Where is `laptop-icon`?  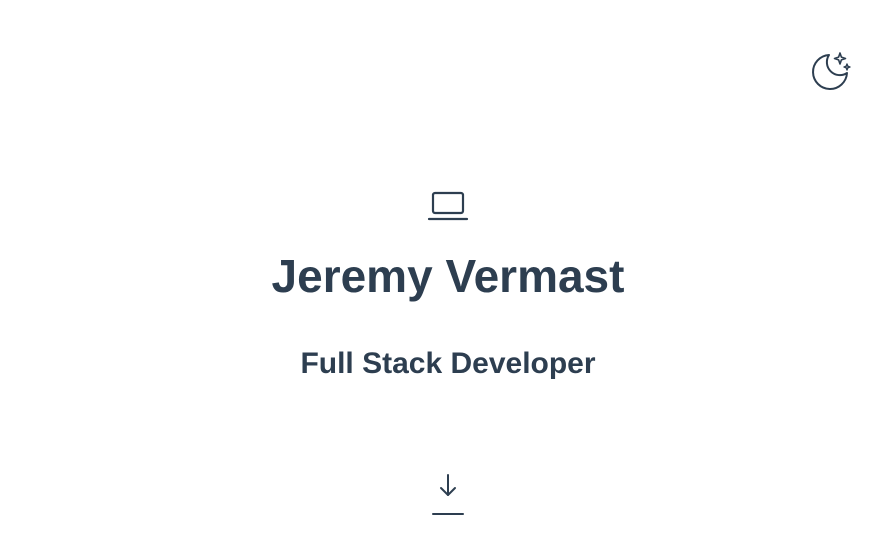 laptop-icon is located at coordinates (448, 206).